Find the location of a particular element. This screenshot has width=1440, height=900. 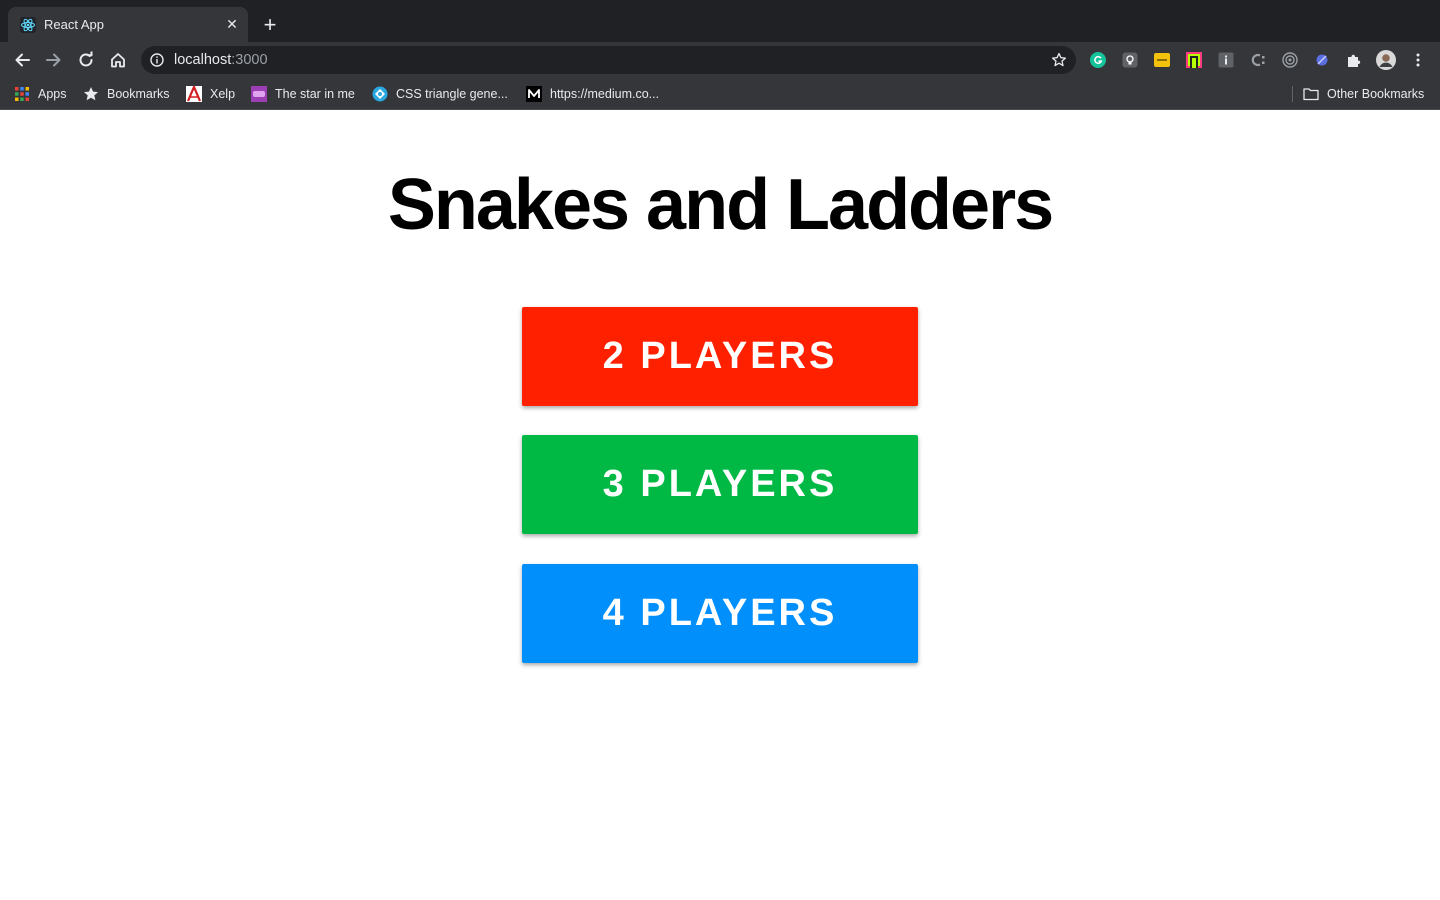

css-triangle-icon is located at coordinates (380, 94).